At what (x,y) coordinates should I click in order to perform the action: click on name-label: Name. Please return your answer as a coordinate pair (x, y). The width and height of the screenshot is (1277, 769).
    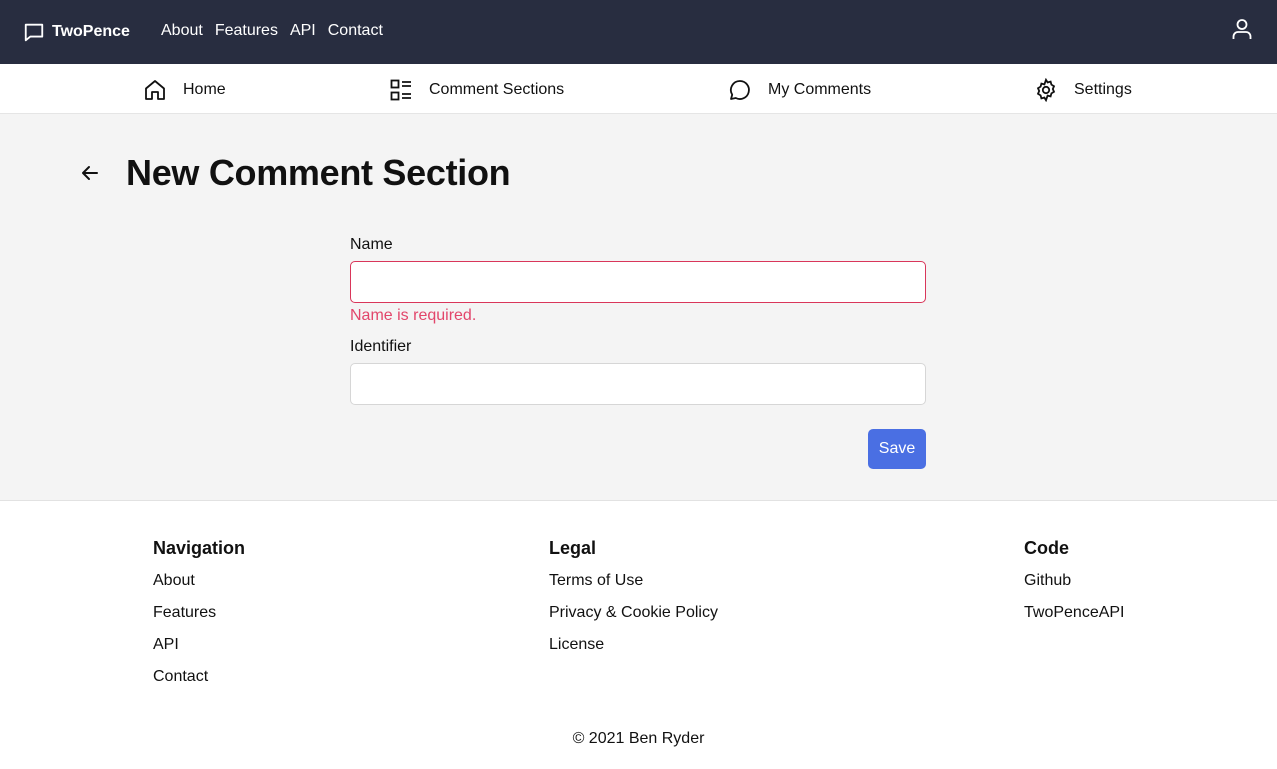
    Looking at the image, I should click on (371, 244).